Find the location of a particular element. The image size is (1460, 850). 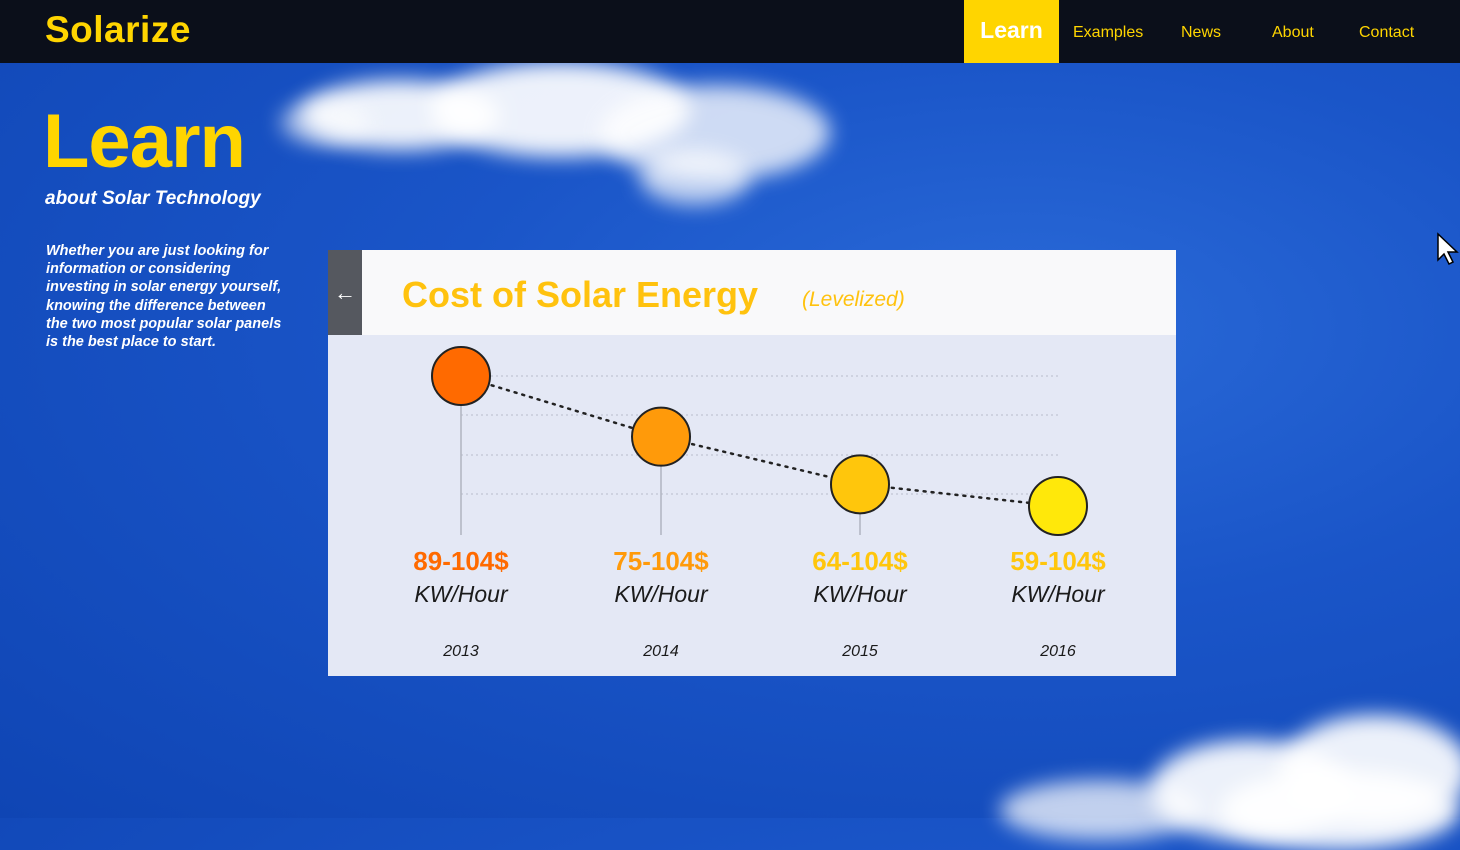

data-label: 59-104$ is located at coordinates (1058, 561).